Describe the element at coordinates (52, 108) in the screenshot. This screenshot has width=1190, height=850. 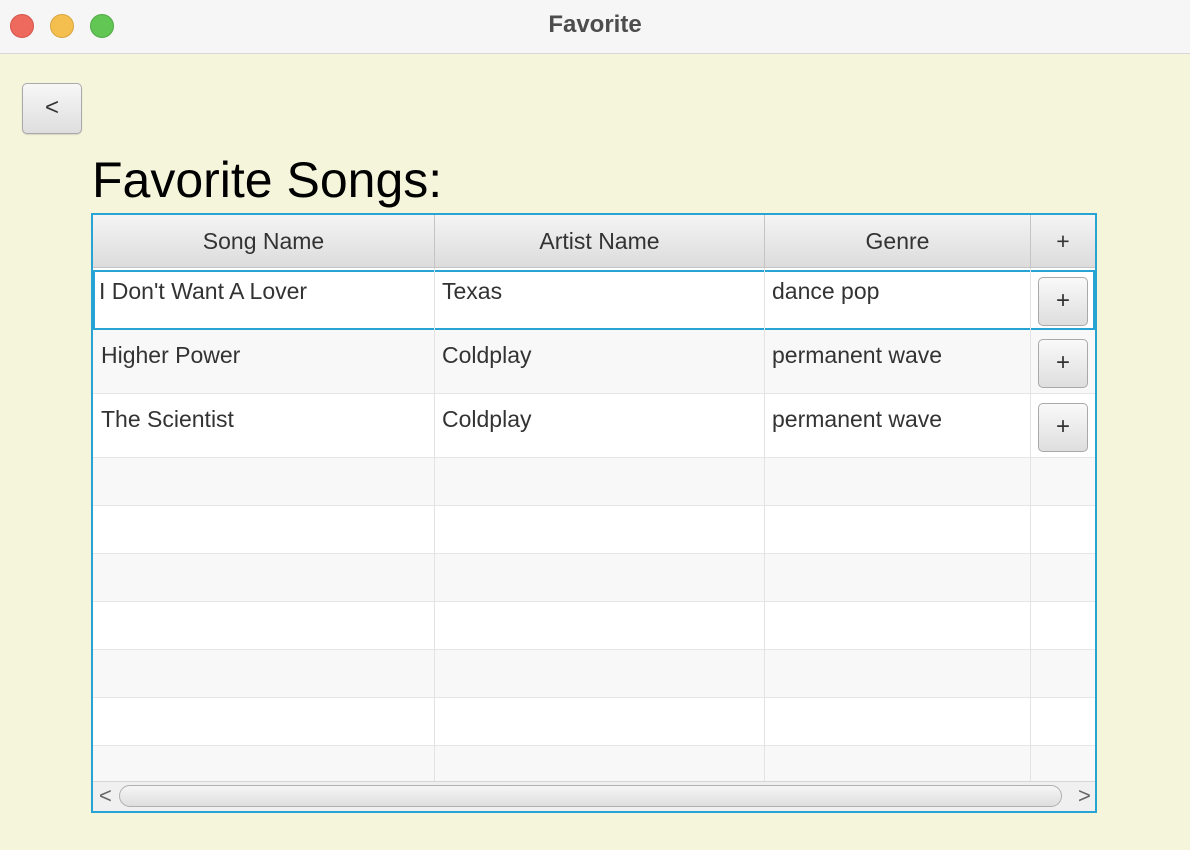
I see `back-button: <` at that location.